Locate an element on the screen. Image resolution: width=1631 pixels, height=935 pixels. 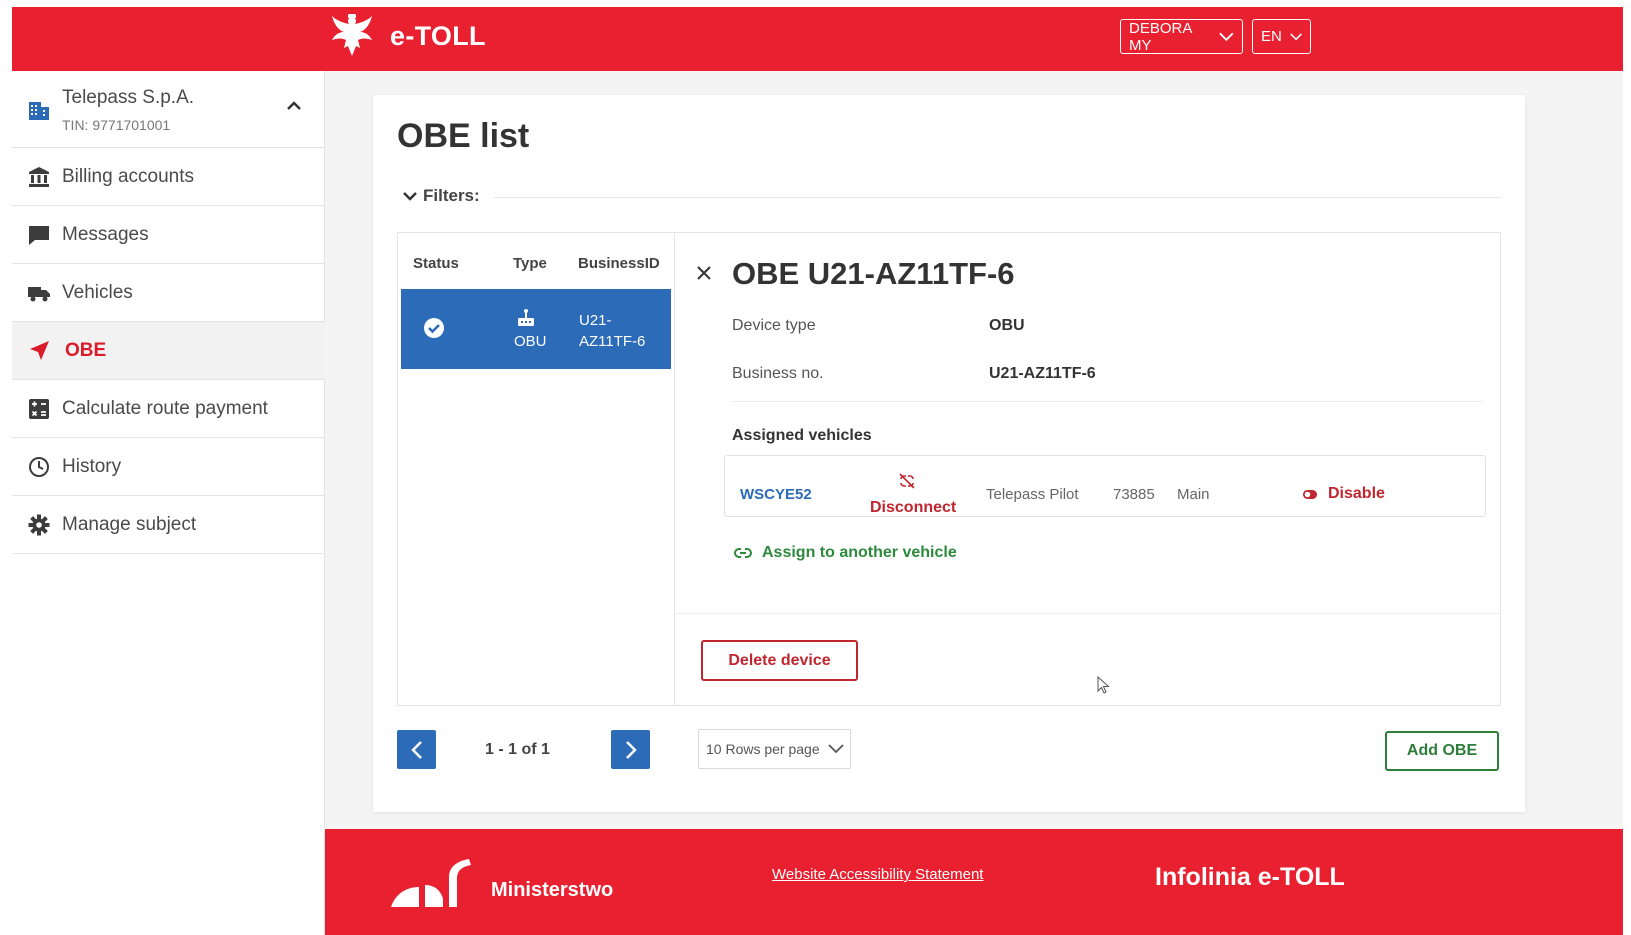
language-code: EN is located at coordinates (1271, 36).